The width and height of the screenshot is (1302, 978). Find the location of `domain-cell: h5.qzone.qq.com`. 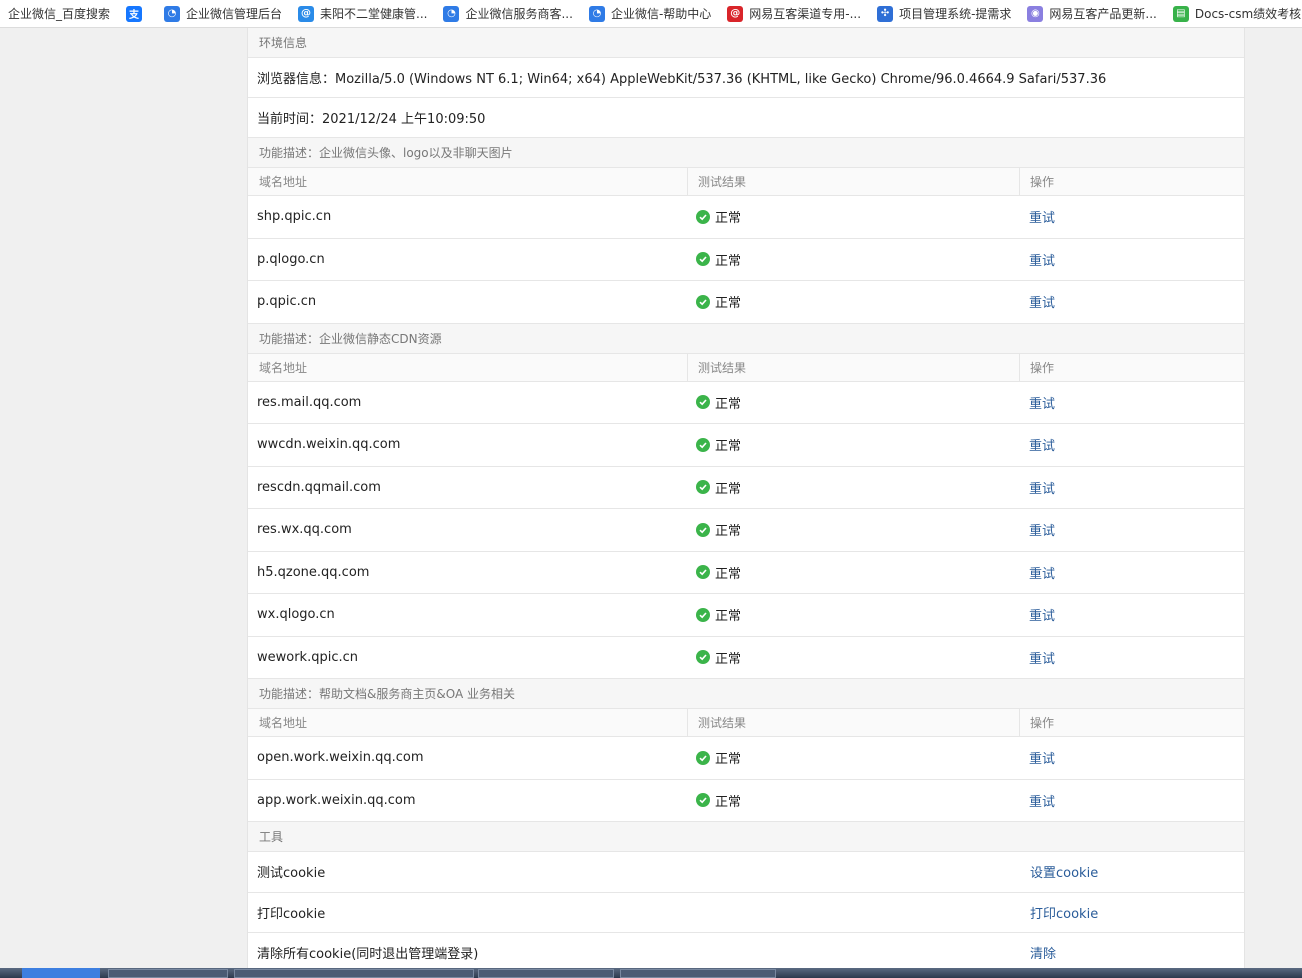

domain-cell: h5.qzone.qq.com is located at coordinates (313, 572).